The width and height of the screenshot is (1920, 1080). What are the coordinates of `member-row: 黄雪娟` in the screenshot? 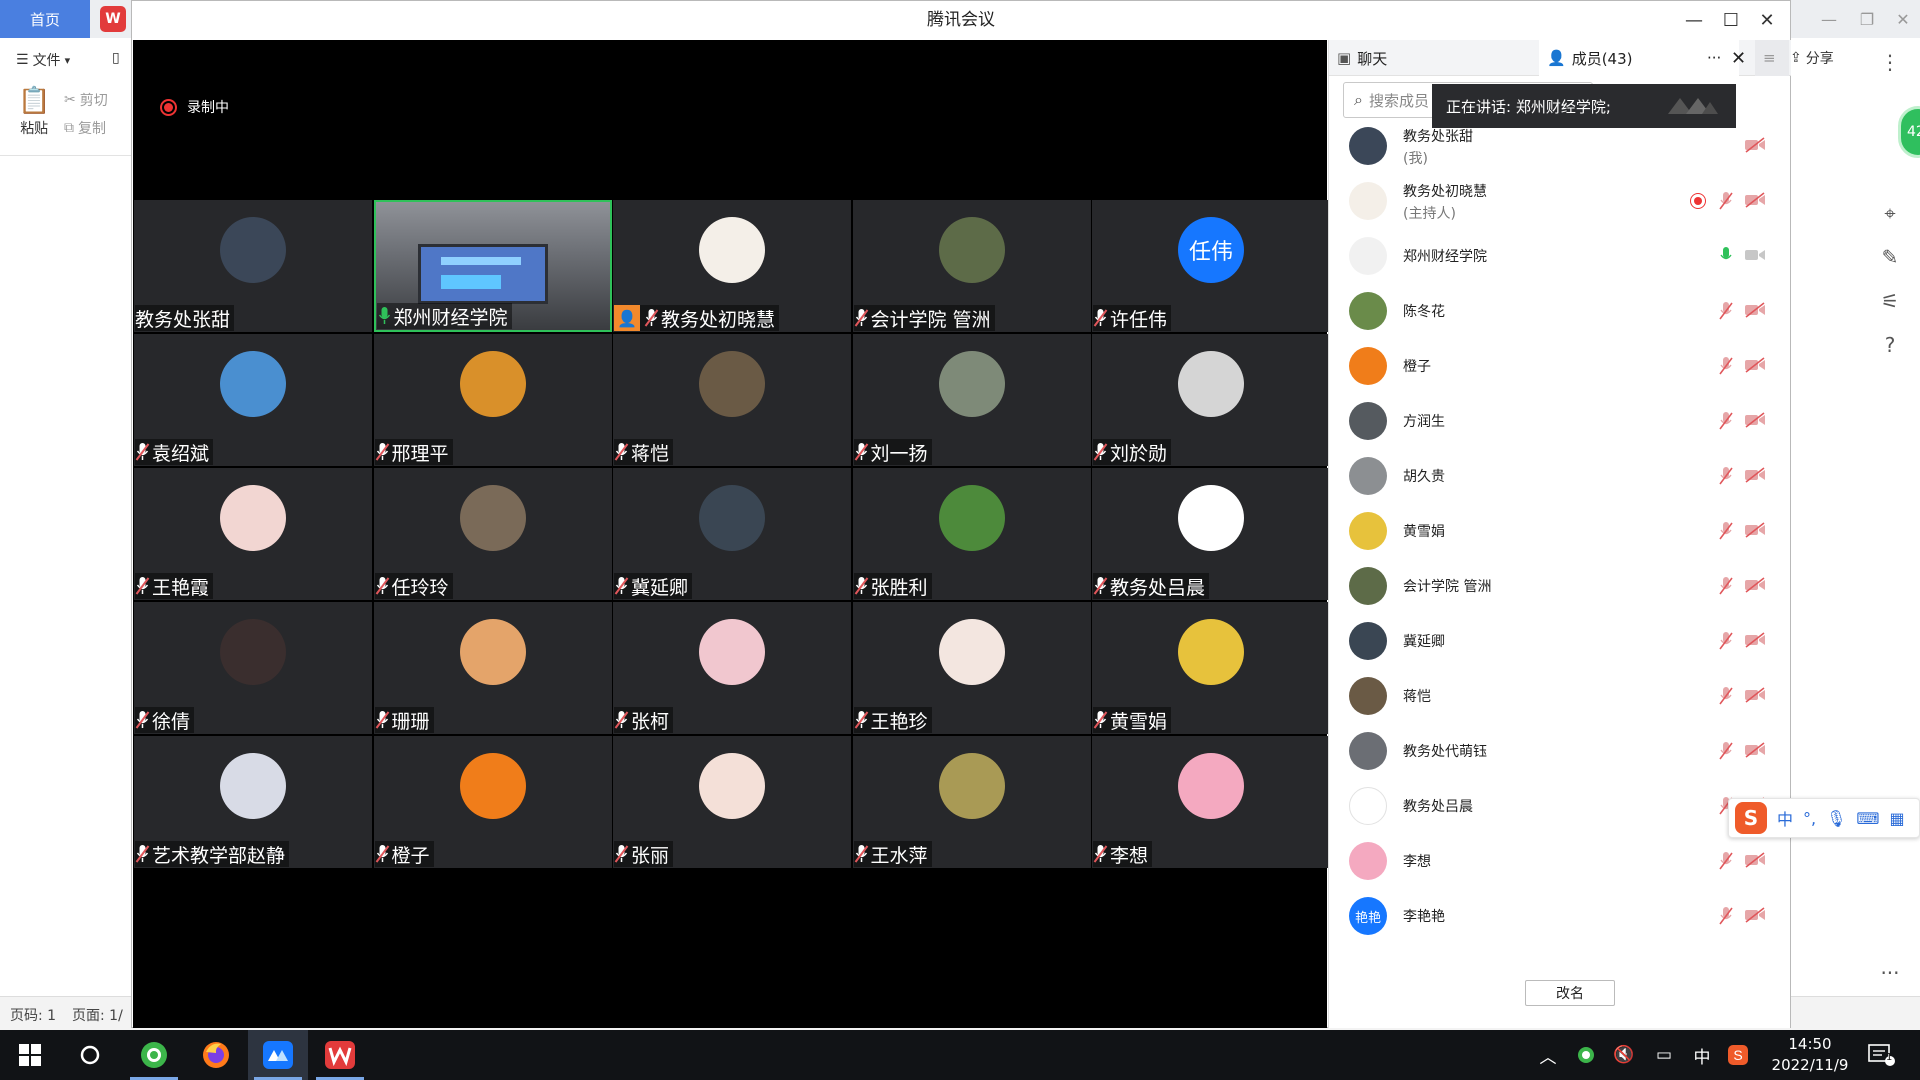 It's located at (1560, 530).